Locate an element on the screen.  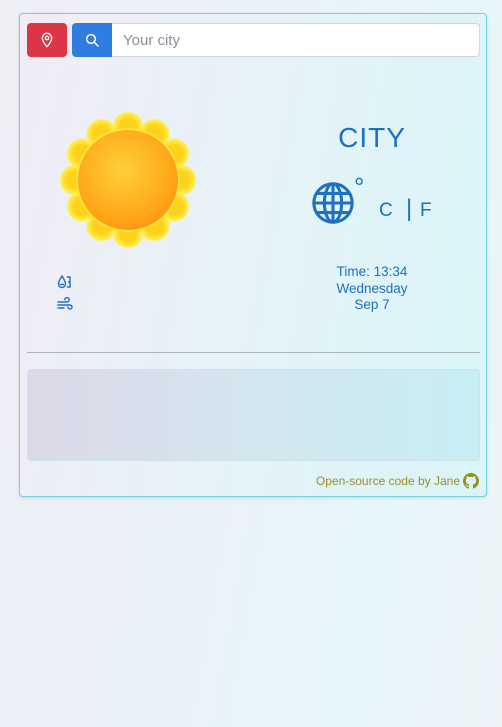
city-search-input is located at coordinates (296, 40).